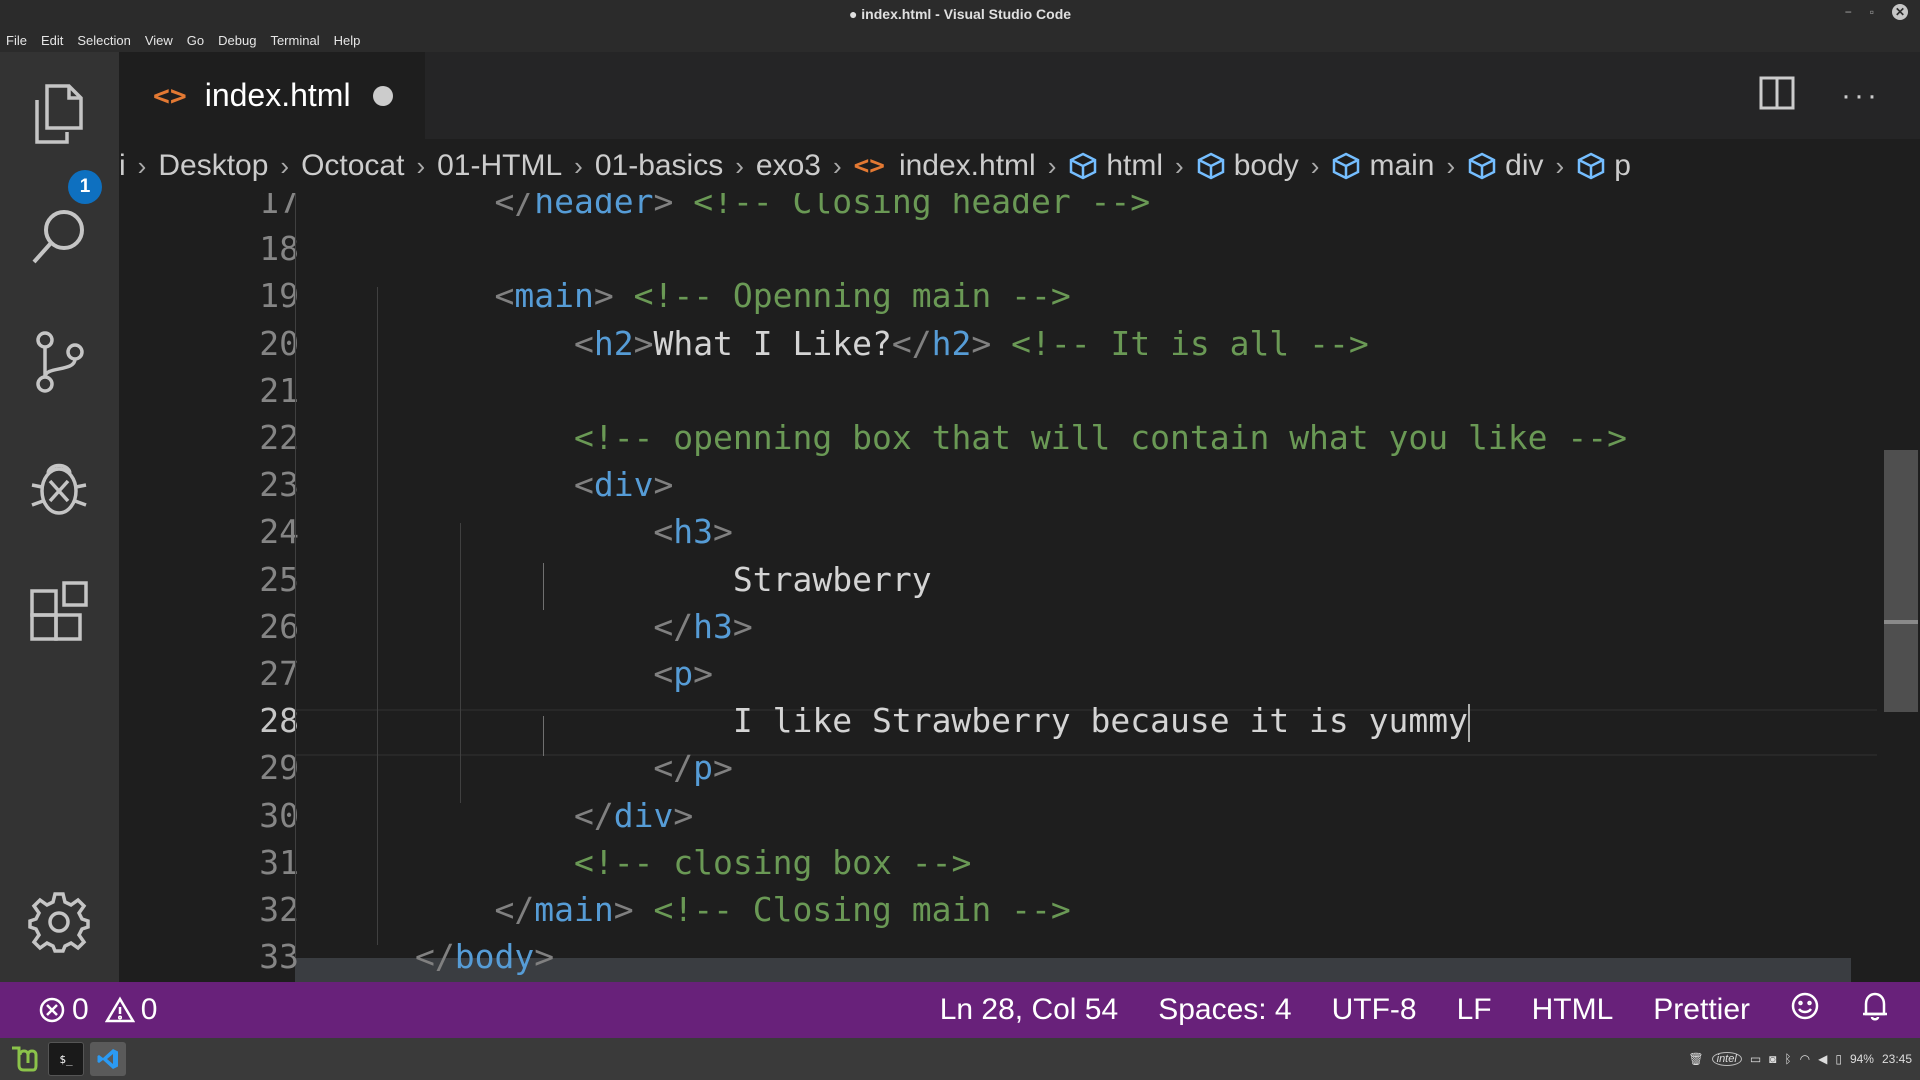 The image size is (1920, 1080). Describe the element at coordinates (1224, 1010) in the screenshot. I see `indentation-setting: Spaces: 4` at that location.